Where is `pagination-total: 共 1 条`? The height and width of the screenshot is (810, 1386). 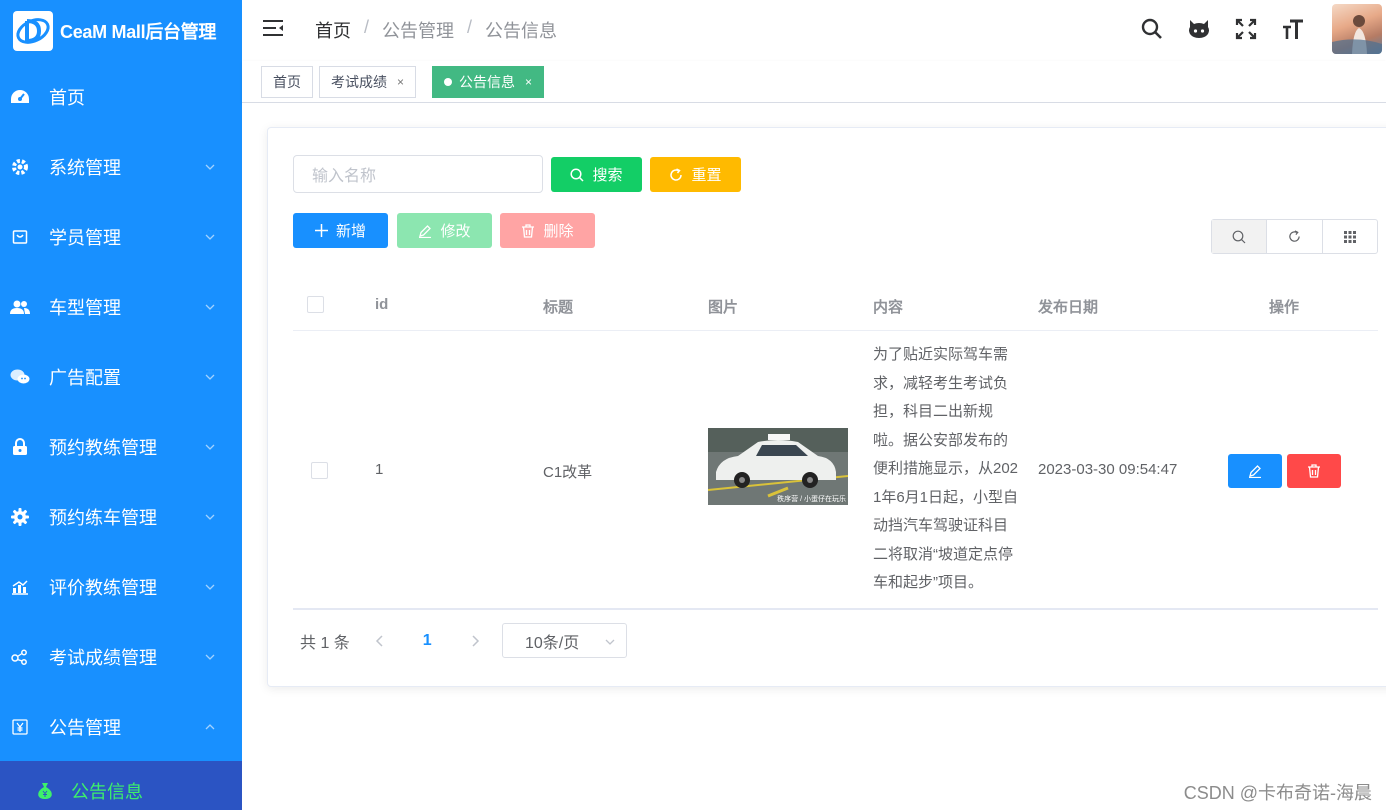 pagination-total: 共 1 条 is located at coordinates (325, 643).